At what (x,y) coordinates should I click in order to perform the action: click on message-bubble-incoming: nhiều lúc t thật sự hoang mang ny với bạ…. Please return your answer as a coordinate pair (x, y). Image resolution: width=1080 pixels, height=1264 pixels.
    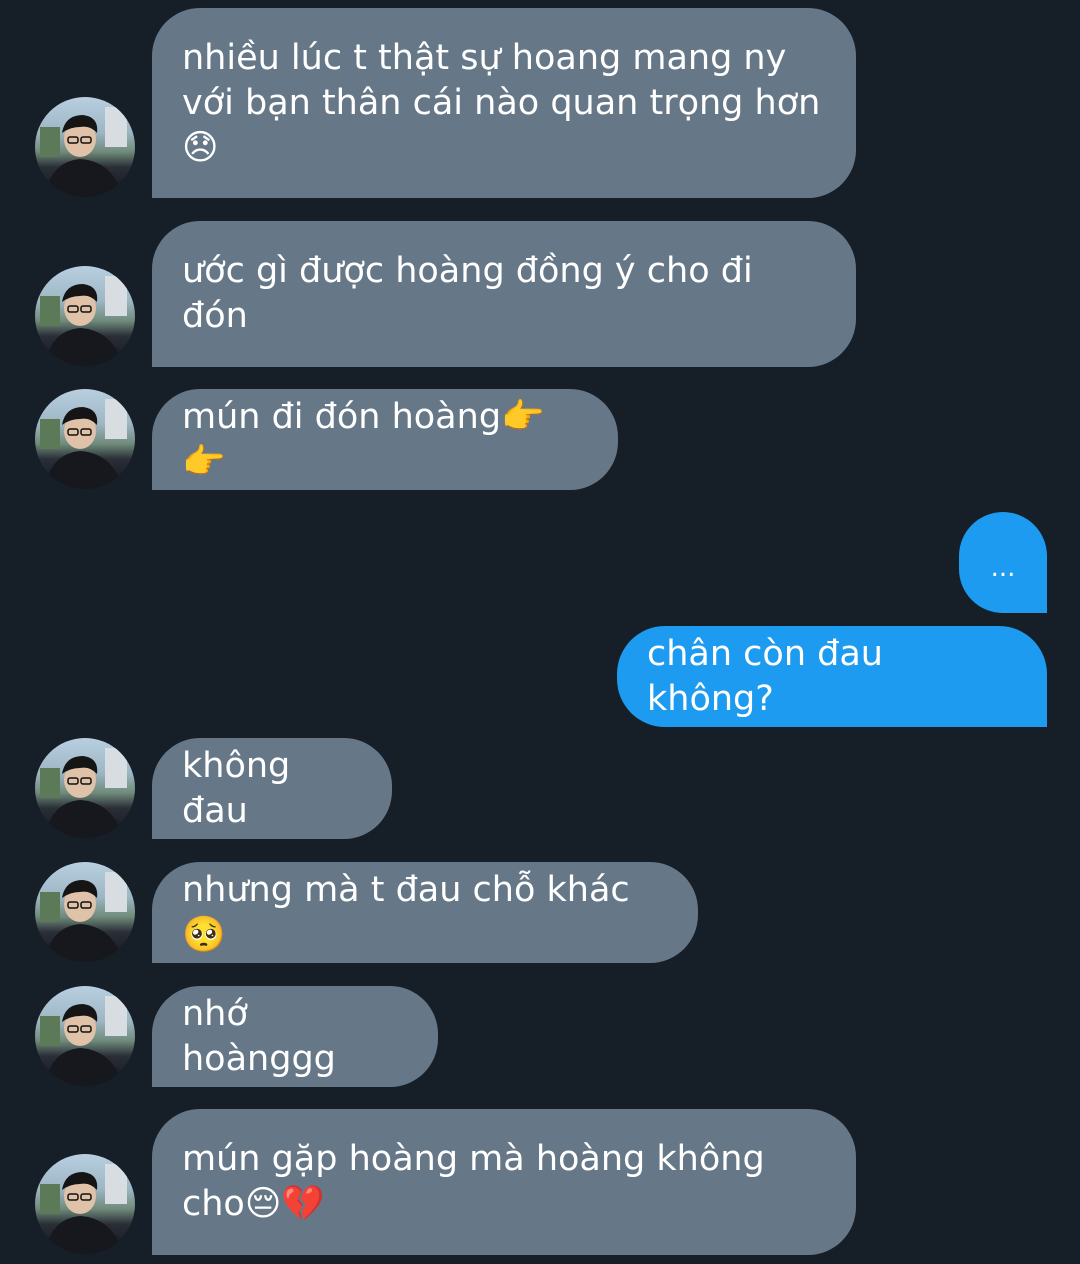
    Looking at the image, I should click on (504, 103).